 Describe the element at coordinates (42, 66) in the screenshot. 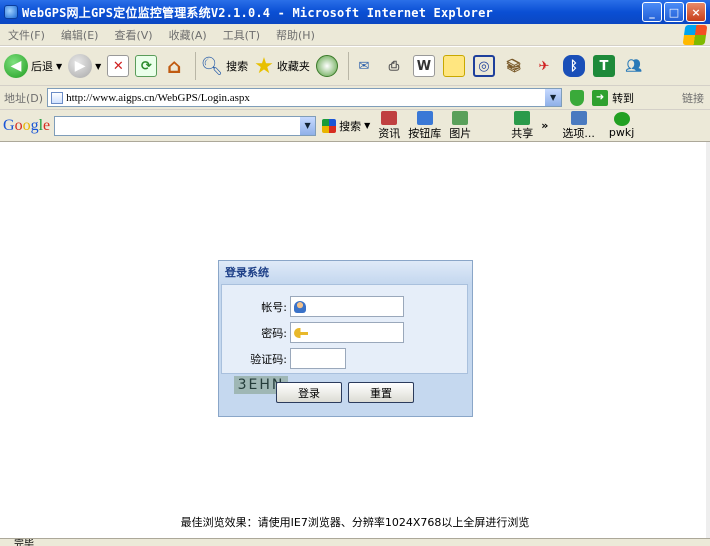

I see `back-label: 后退` at that location.